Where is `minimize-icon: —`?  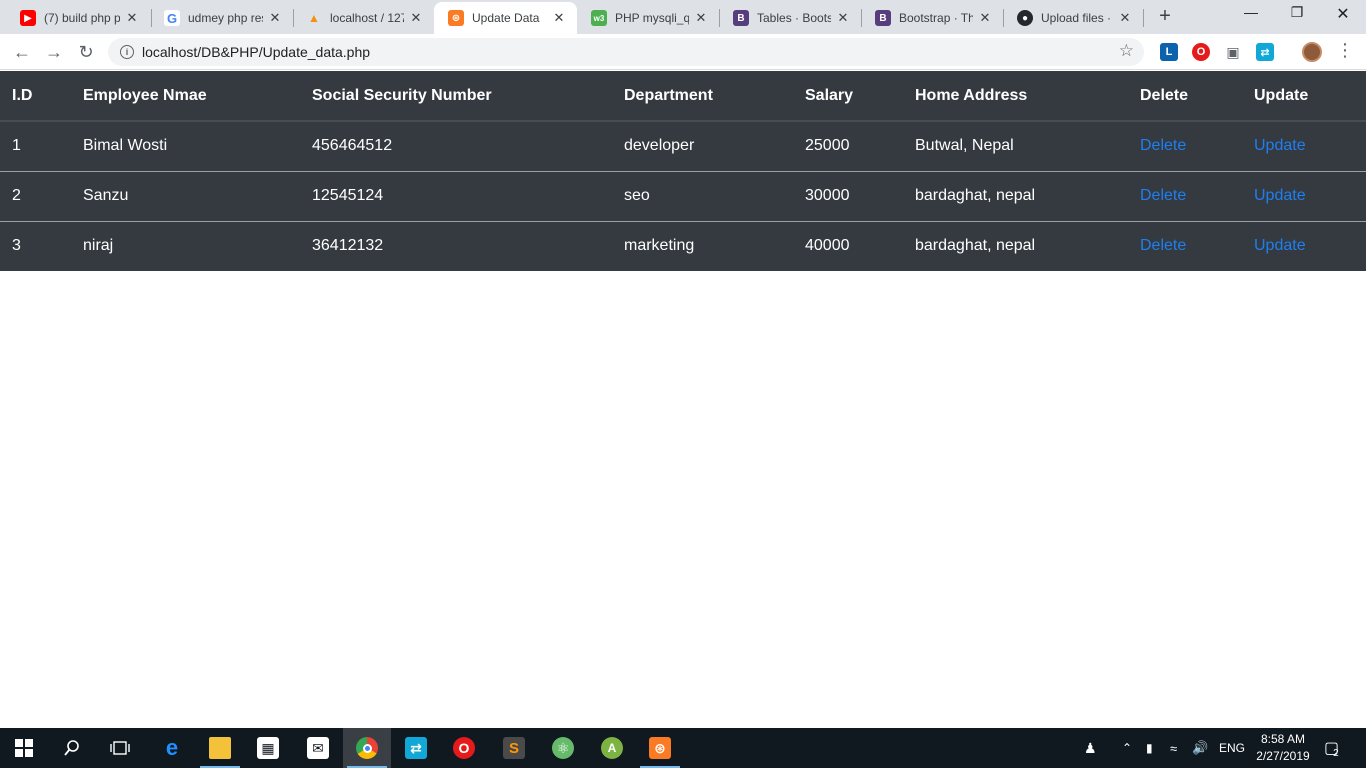 minimize-icon: — is located at coordinates (1251, 12).